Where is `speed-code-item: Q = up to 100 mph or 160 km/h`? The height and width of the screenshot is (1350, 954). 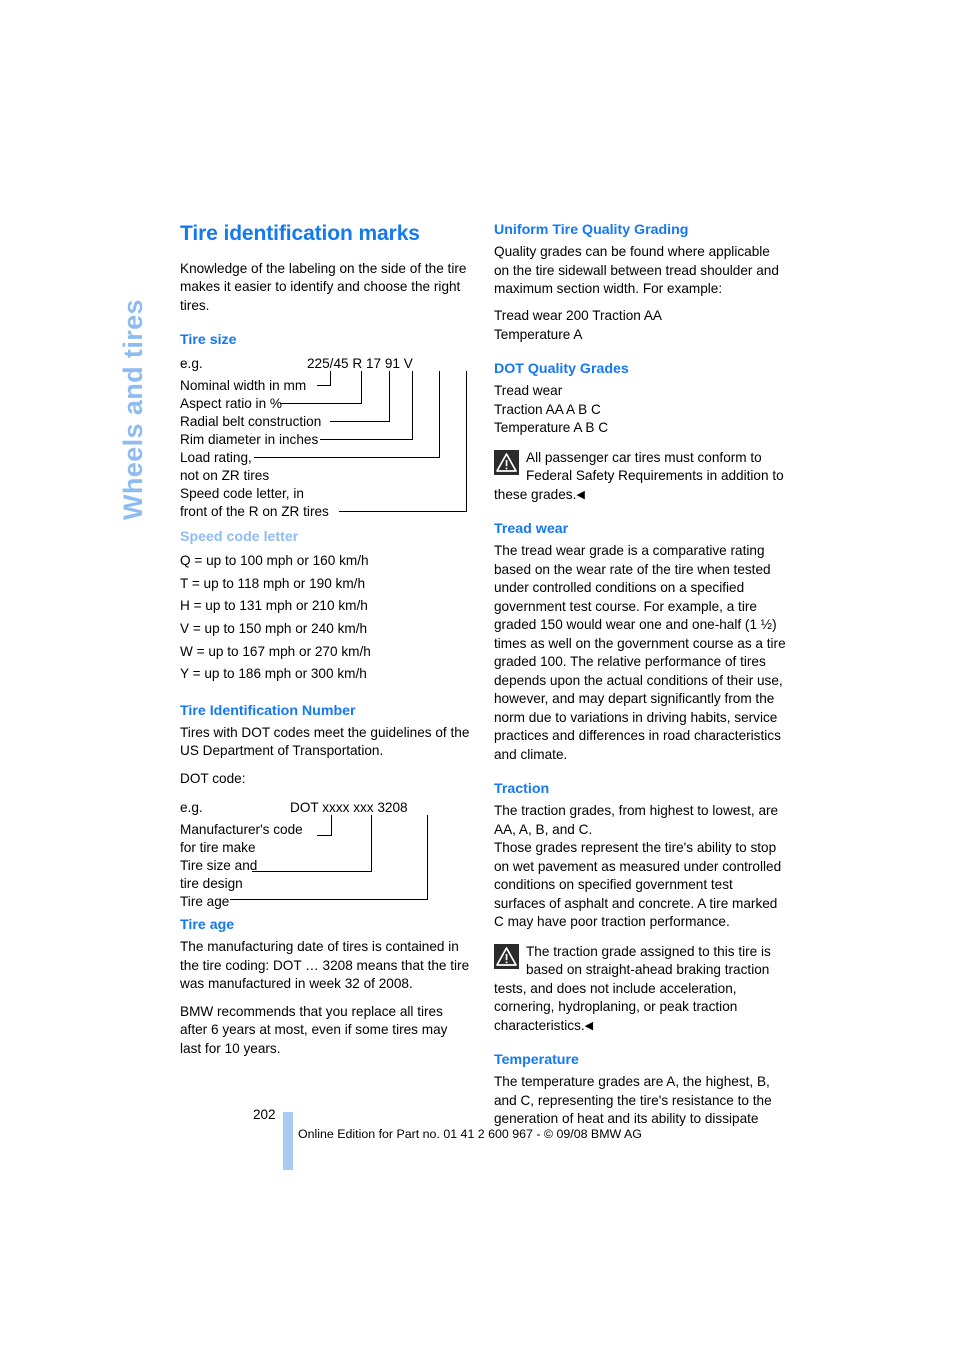
speed-code-item: Q = up to 100 mph or 160 km/h is located at coordinates (274, 561).